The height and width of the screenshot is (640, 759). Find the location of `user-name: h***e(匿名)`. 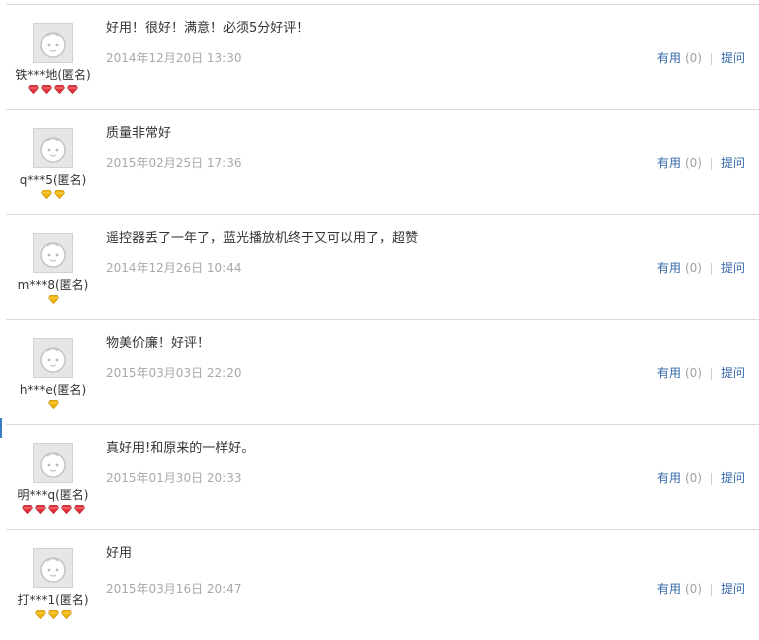

user-name: h***e(匿名) is located at coordinates (53, 390).